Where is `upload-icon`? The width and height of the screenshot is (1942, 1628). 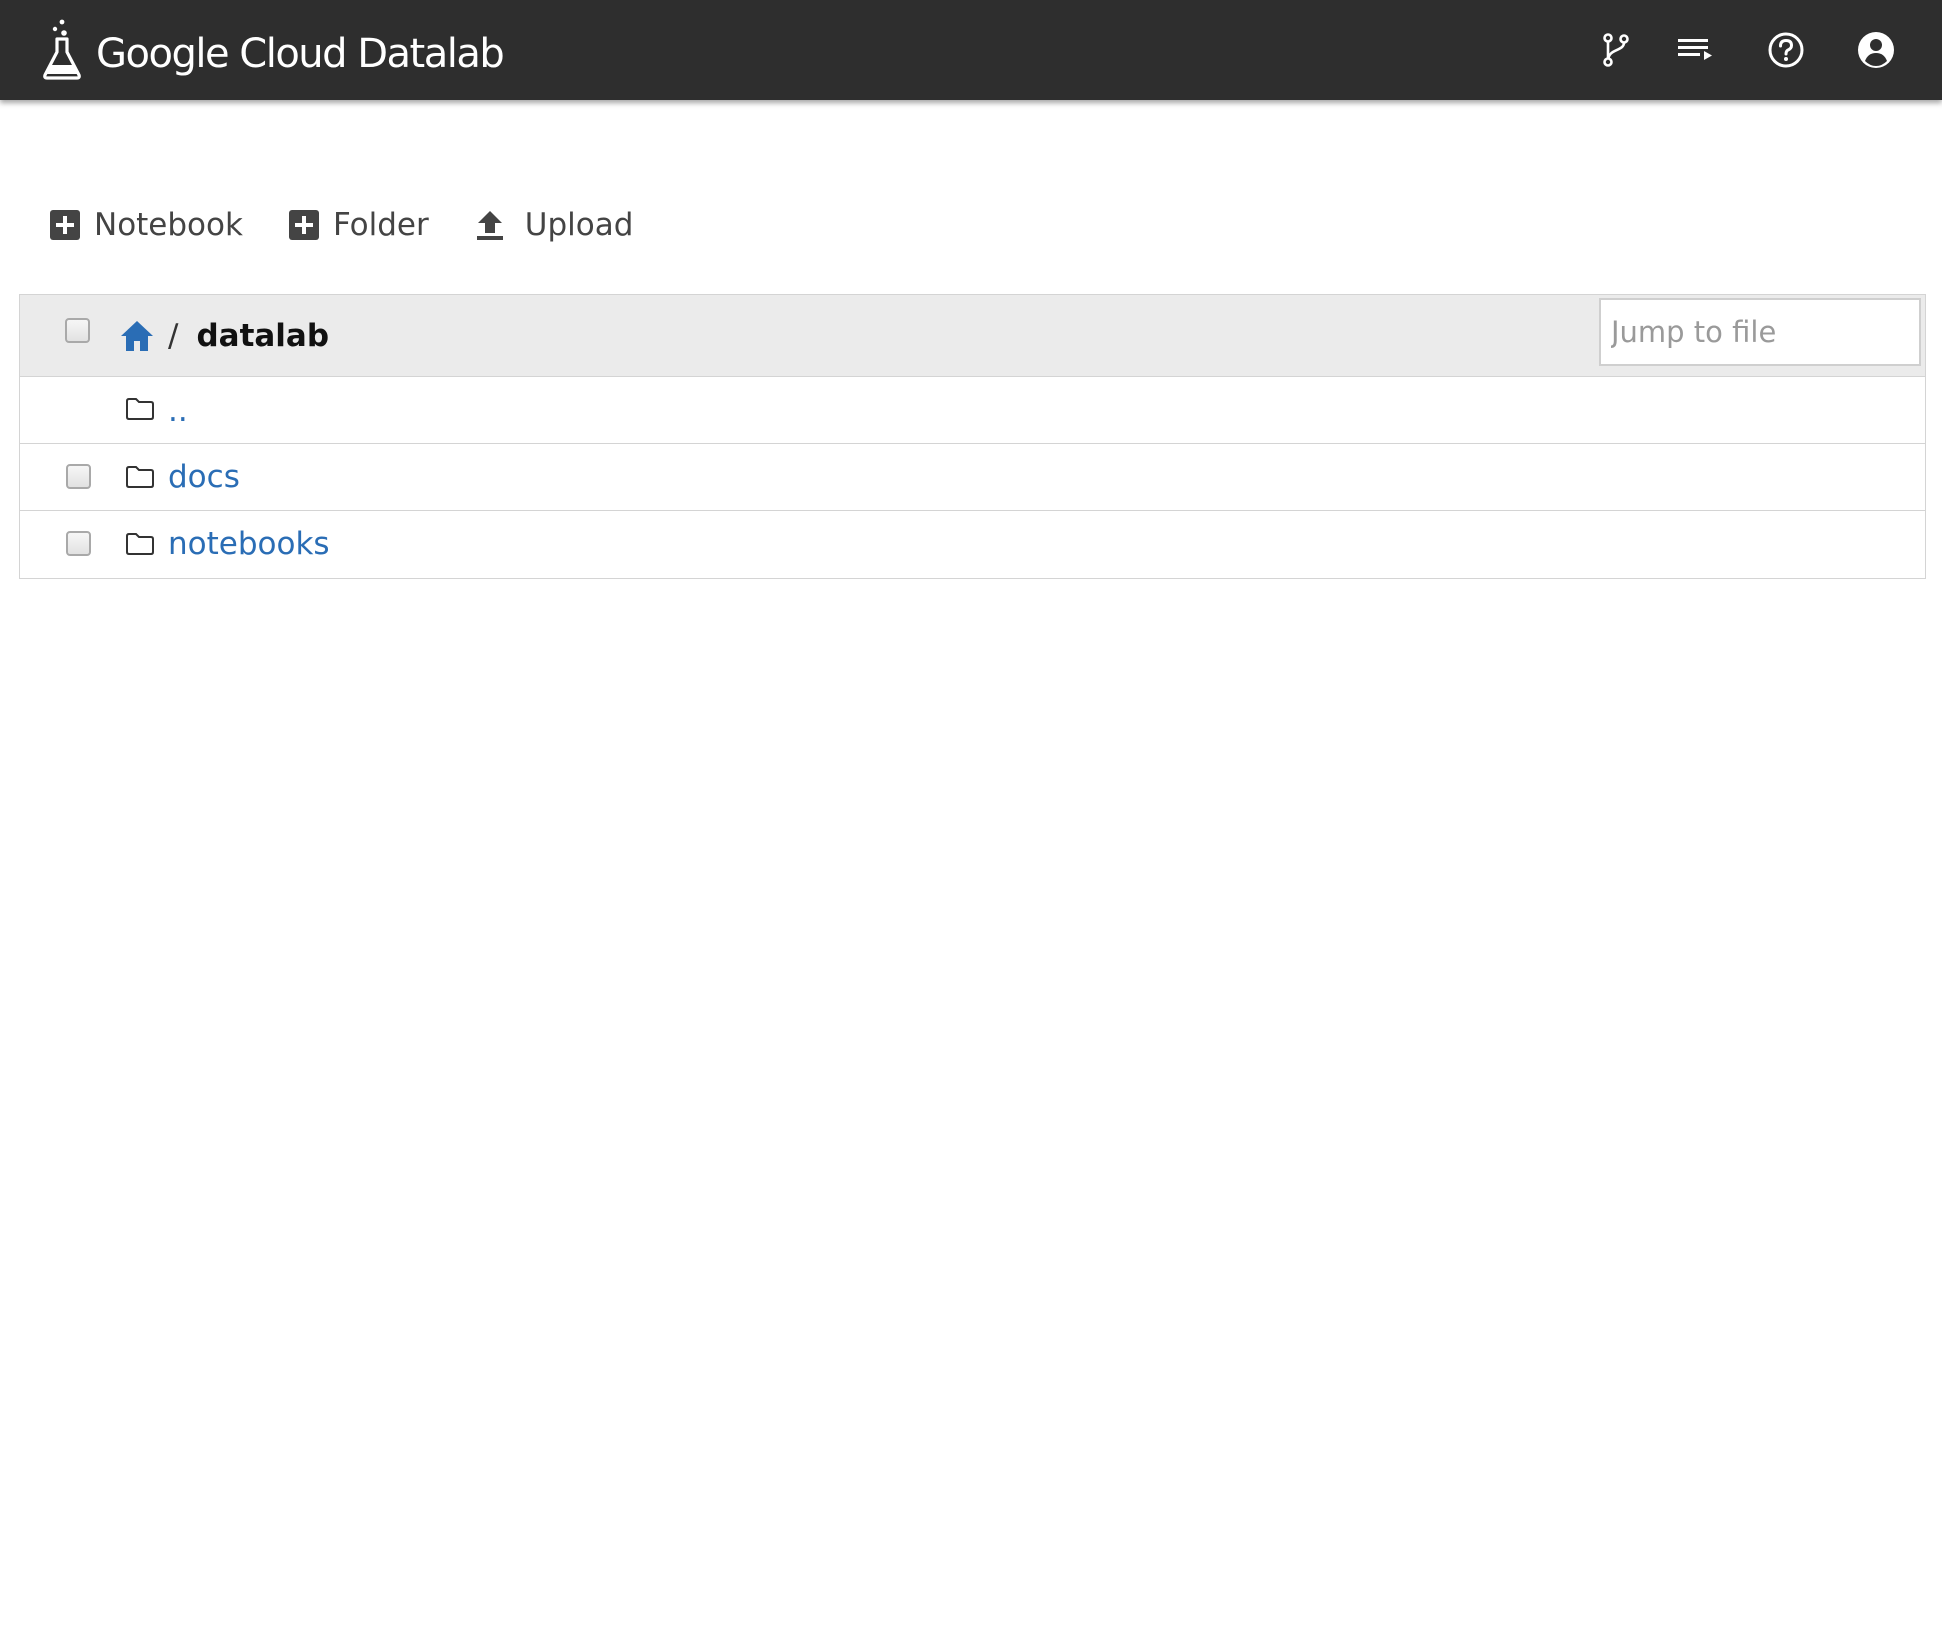
upload-icon is located at coordinates (489, 225).